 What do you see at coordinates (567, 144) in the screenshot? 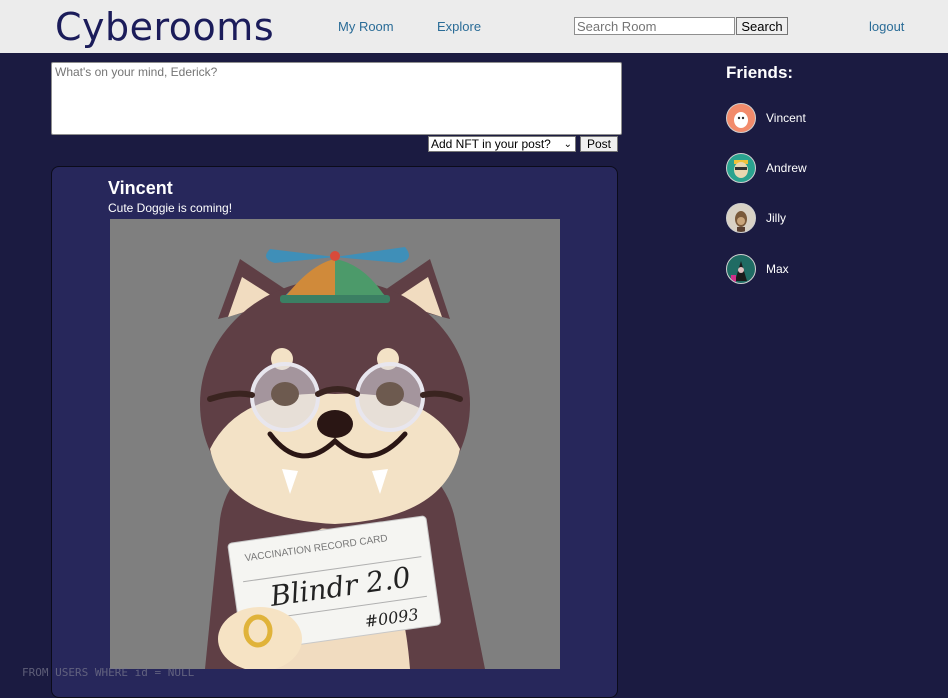
I see `chevron-down-icon: ⌄` at bounding box center [567, 144].